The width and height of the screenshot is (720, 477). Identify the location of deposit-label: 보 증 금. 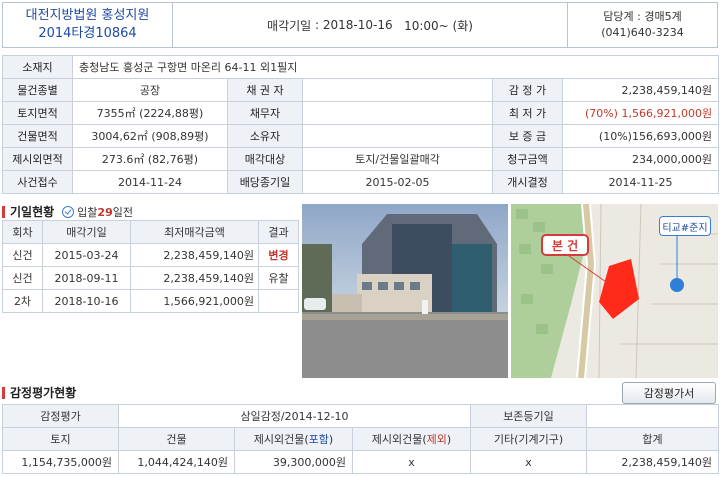
(527, 136).